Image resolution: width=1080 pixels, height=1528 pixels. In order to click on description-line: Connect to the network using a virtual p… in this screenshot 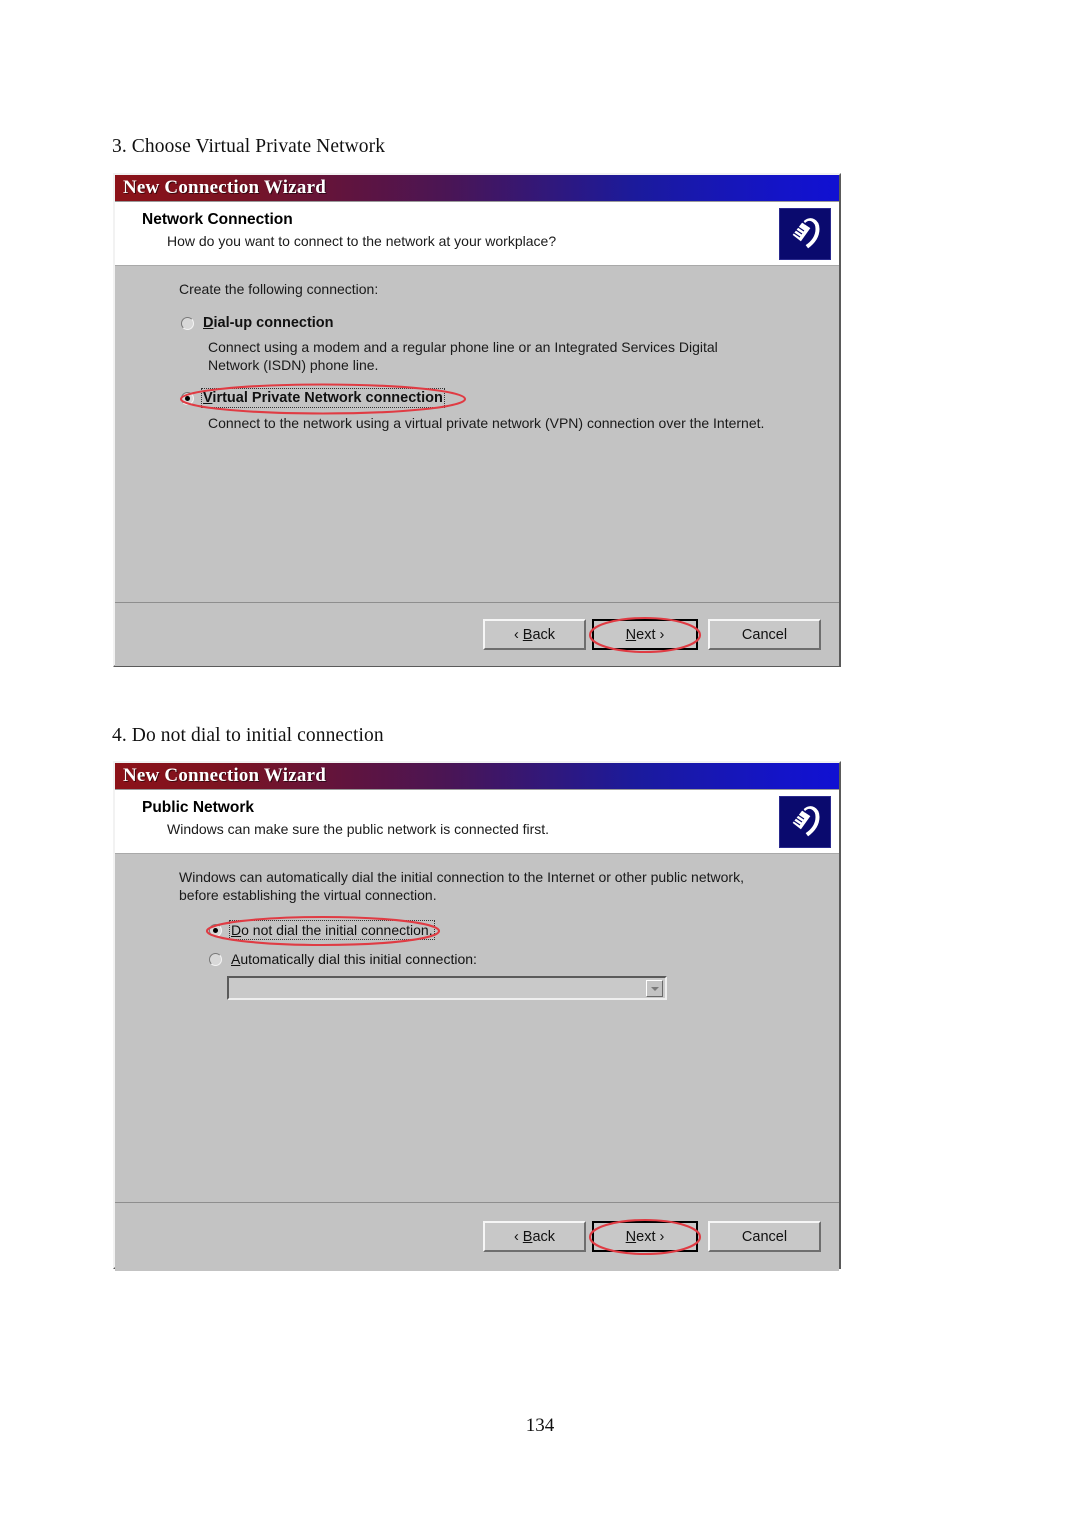, I will do `click(486, 423)`.